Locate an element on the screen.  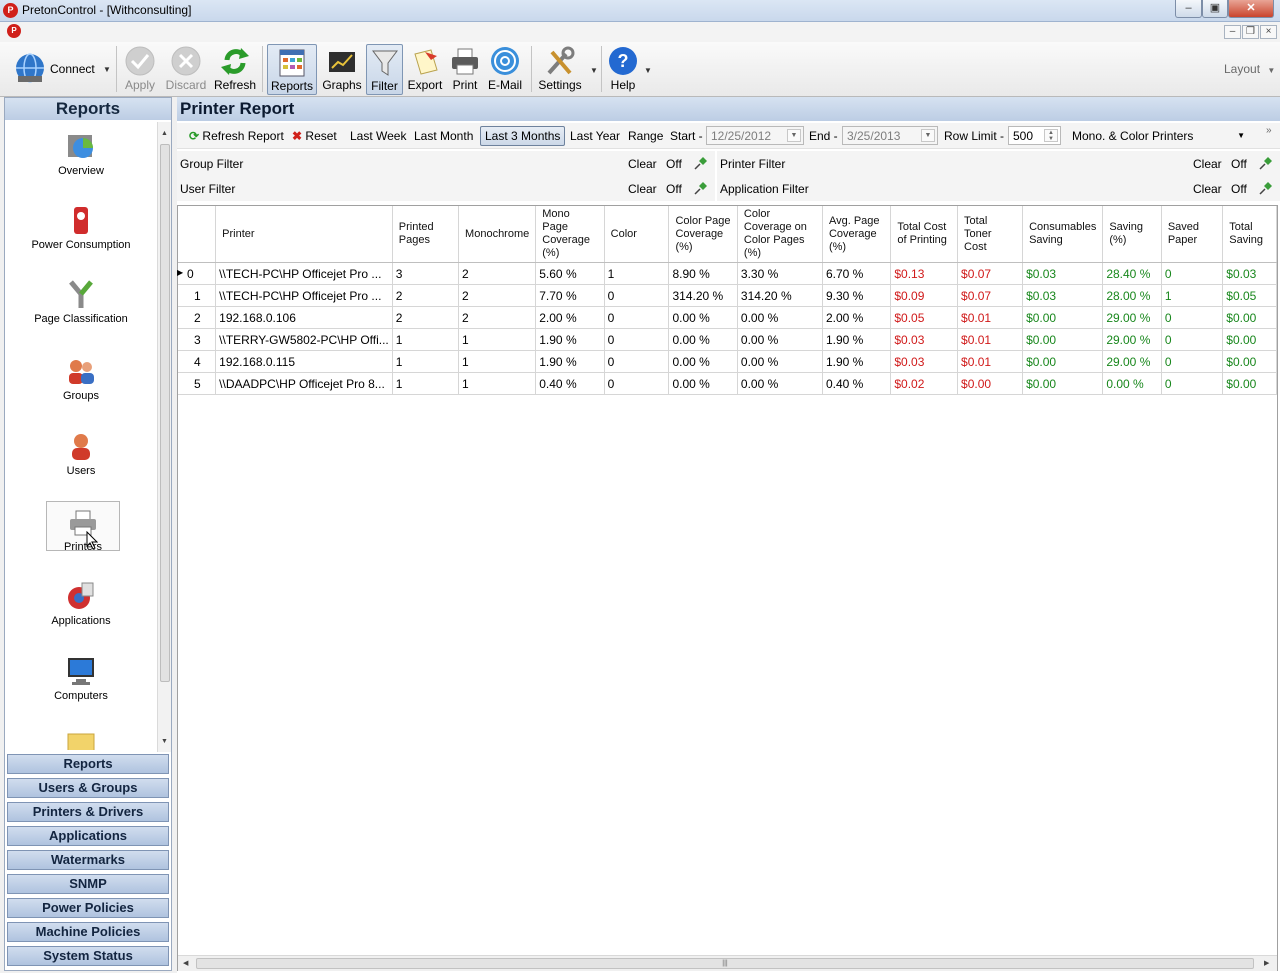
row-index: 2 is located at coordinates (197, 317).